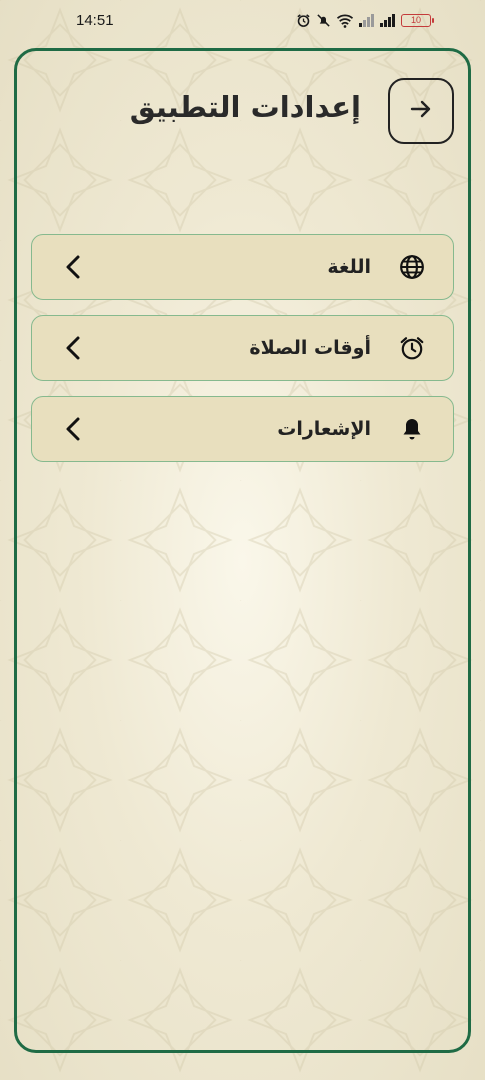  I want to click on mute-icon, so click(323, 20).